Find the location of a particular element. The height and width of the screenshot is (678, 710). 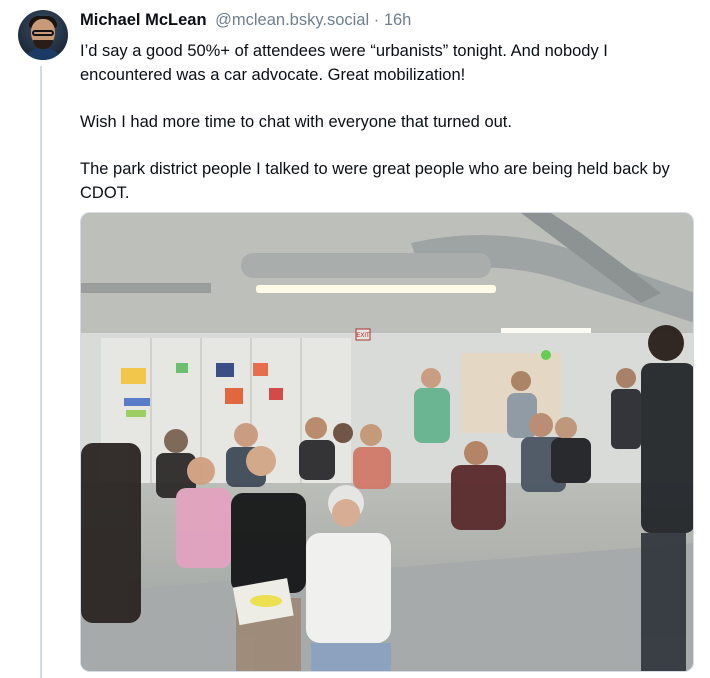

author-avatar is located at coordinates (43, 35).